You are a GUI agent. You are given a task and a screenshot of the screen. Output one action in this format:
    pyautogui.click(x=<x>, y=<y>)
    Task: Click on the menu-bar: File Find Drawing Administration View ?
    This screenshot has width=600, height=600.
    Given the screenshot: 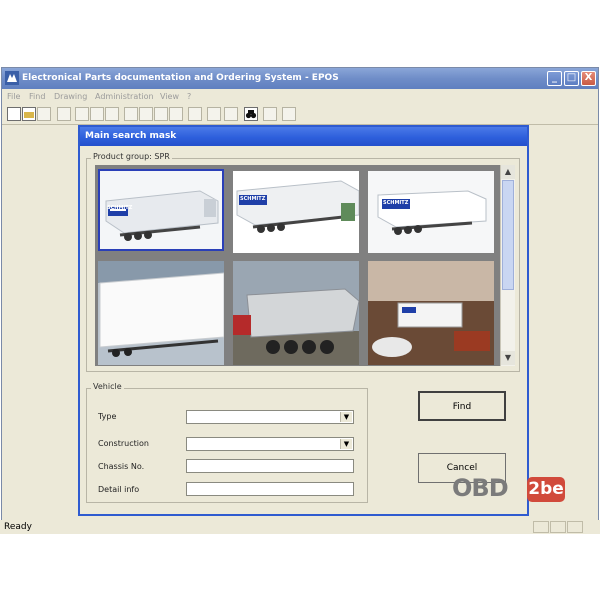 What is the action you would take?
    pyautogui.click(x=300, y=97)
    